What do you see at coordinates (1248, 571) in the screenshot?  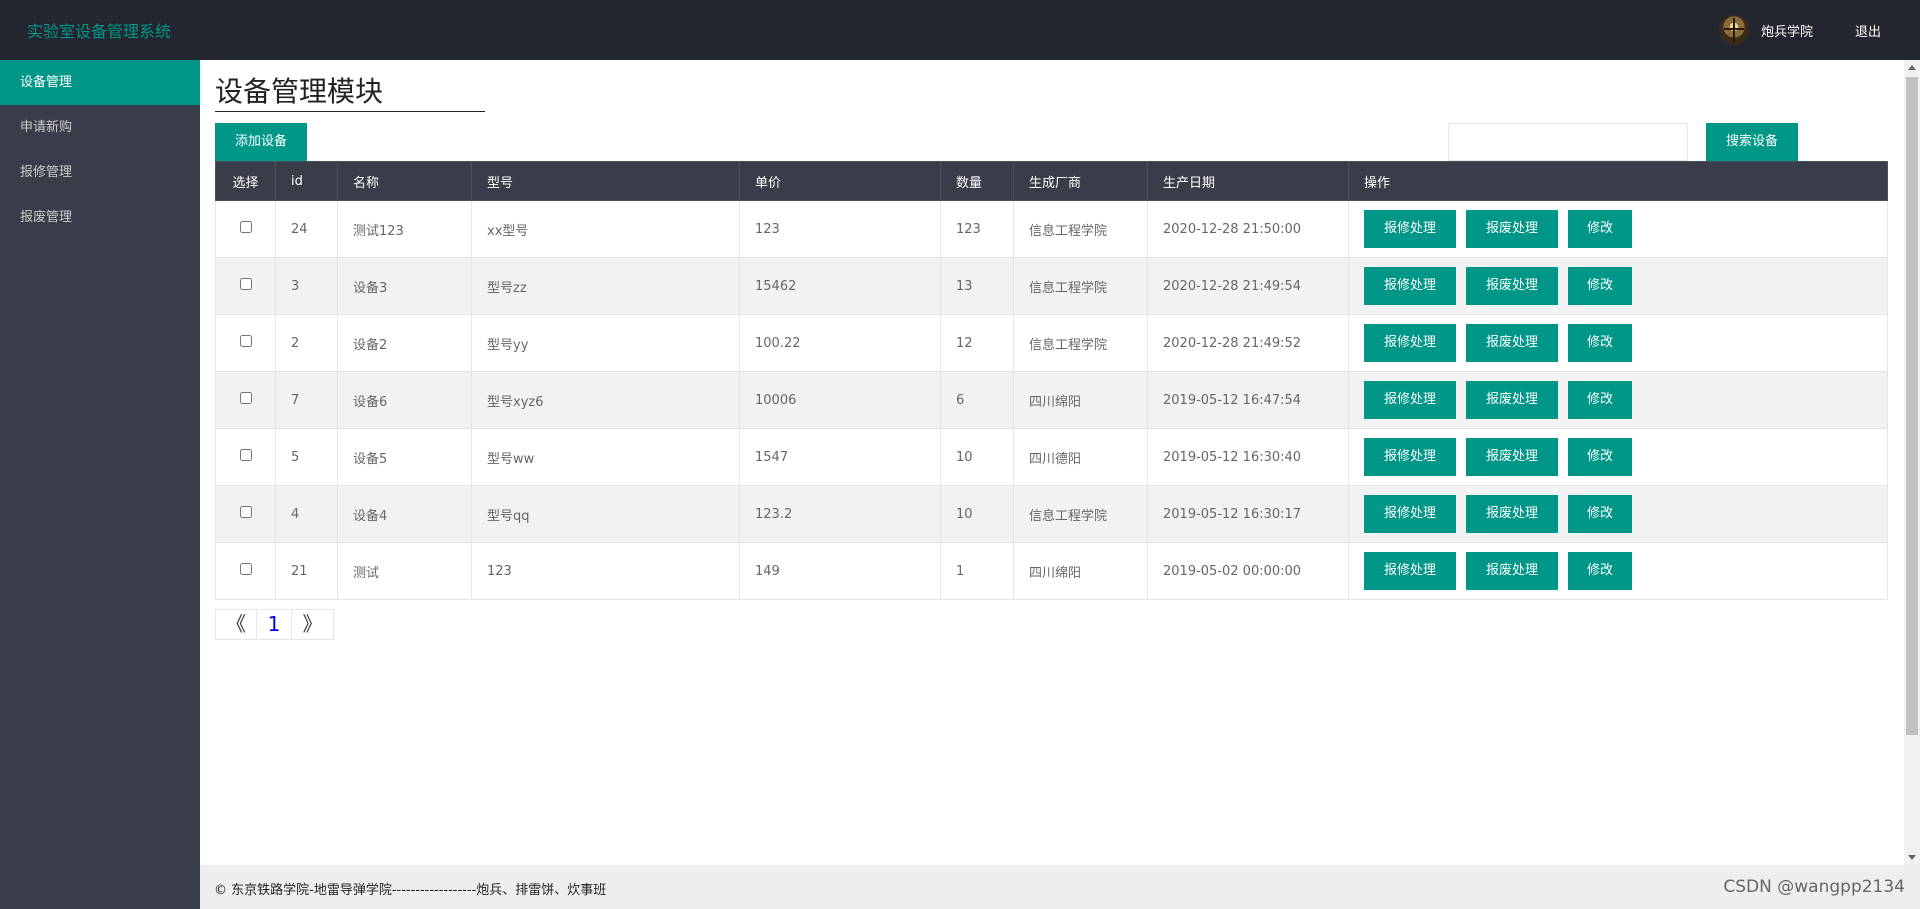 I see `cell-date: 2019-05-02 00:00:00` at bounding box center [1248, 571].